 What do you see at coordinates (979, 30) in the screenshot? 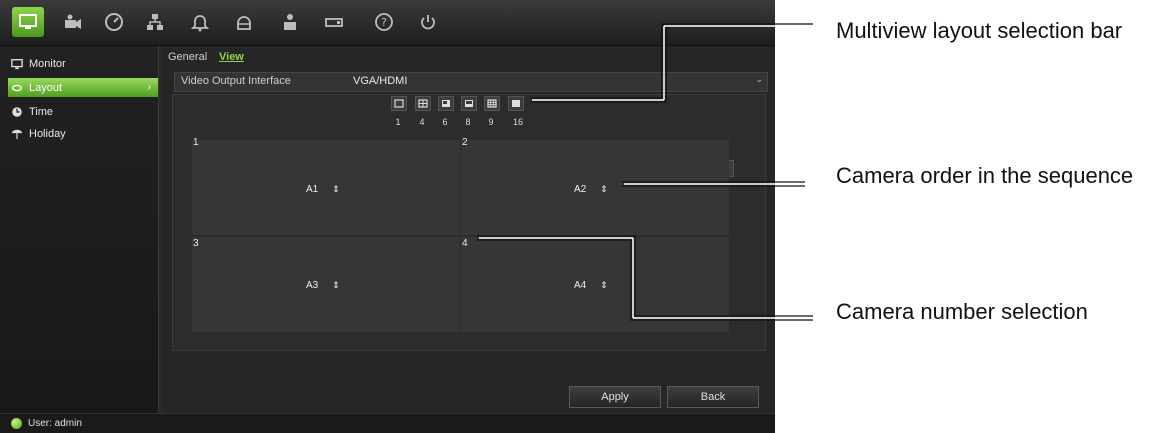
I see `annotation-layout-bar: Multiview layout selection bar` at bounding box center [979, 30].